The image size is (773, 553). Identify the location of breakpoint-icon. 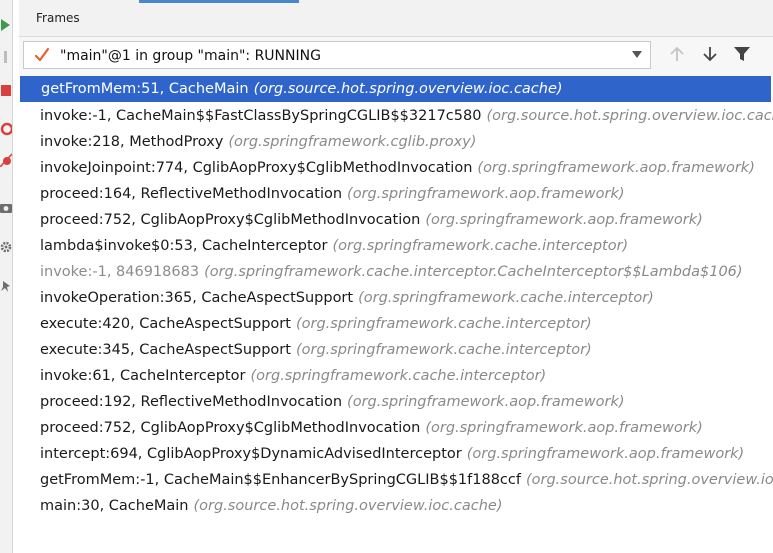
(6, 129).